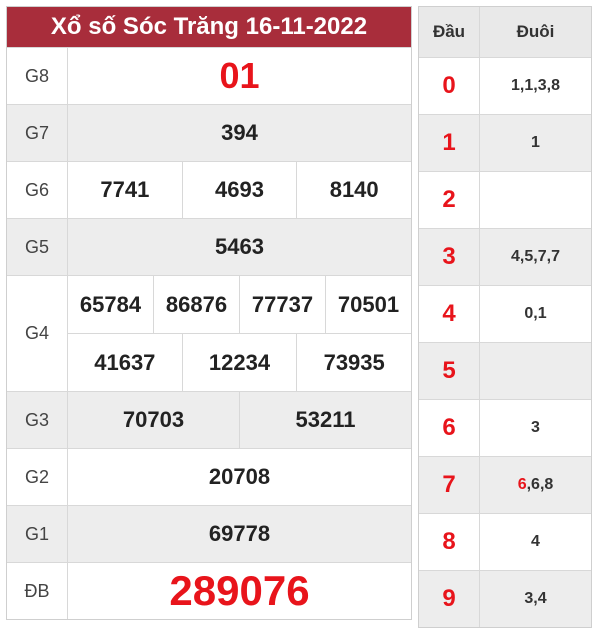  Describe the element at coordinates (325, 420) in the screenshot. I see `prize-number: 53211` at that location.